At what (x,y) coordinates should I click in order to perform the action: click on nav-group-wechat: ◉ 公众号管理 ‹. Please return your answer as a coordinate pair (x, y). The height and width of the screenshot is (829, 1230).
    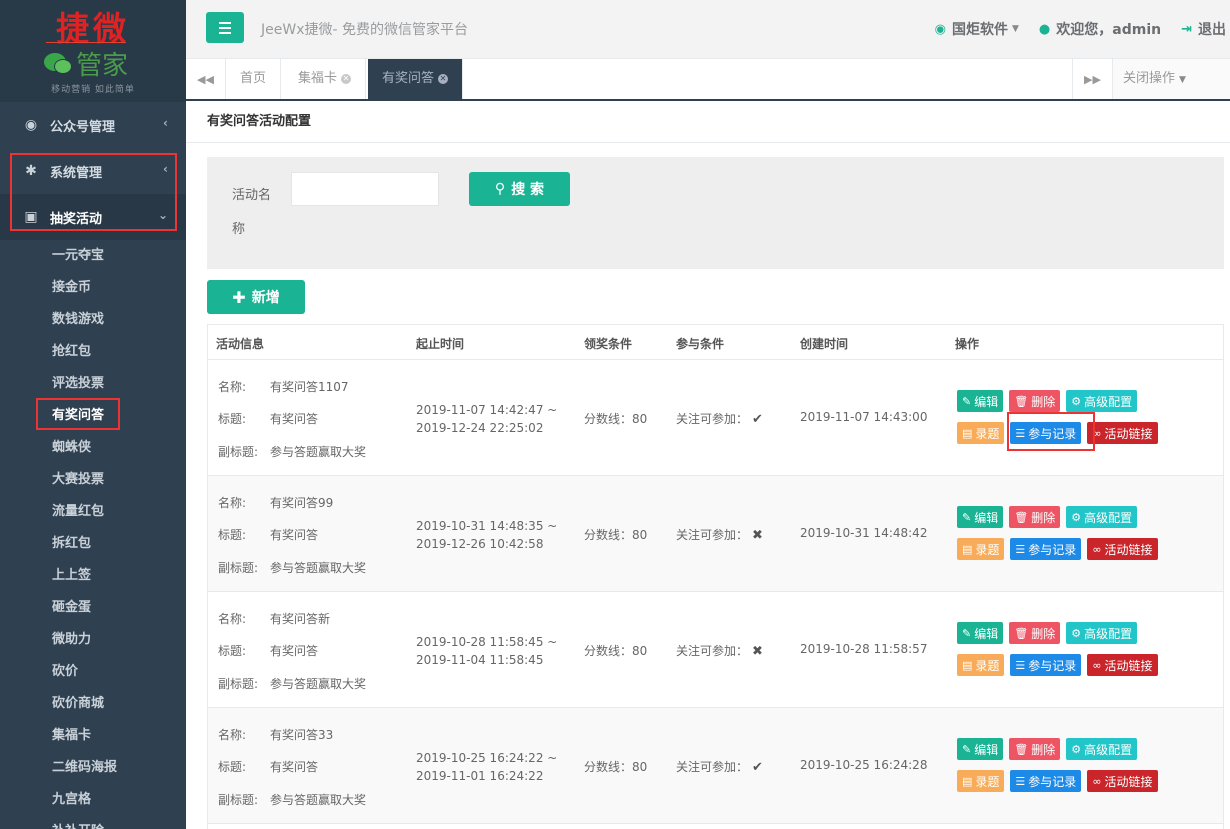
    Looking at the image, I should click on (93, 125).